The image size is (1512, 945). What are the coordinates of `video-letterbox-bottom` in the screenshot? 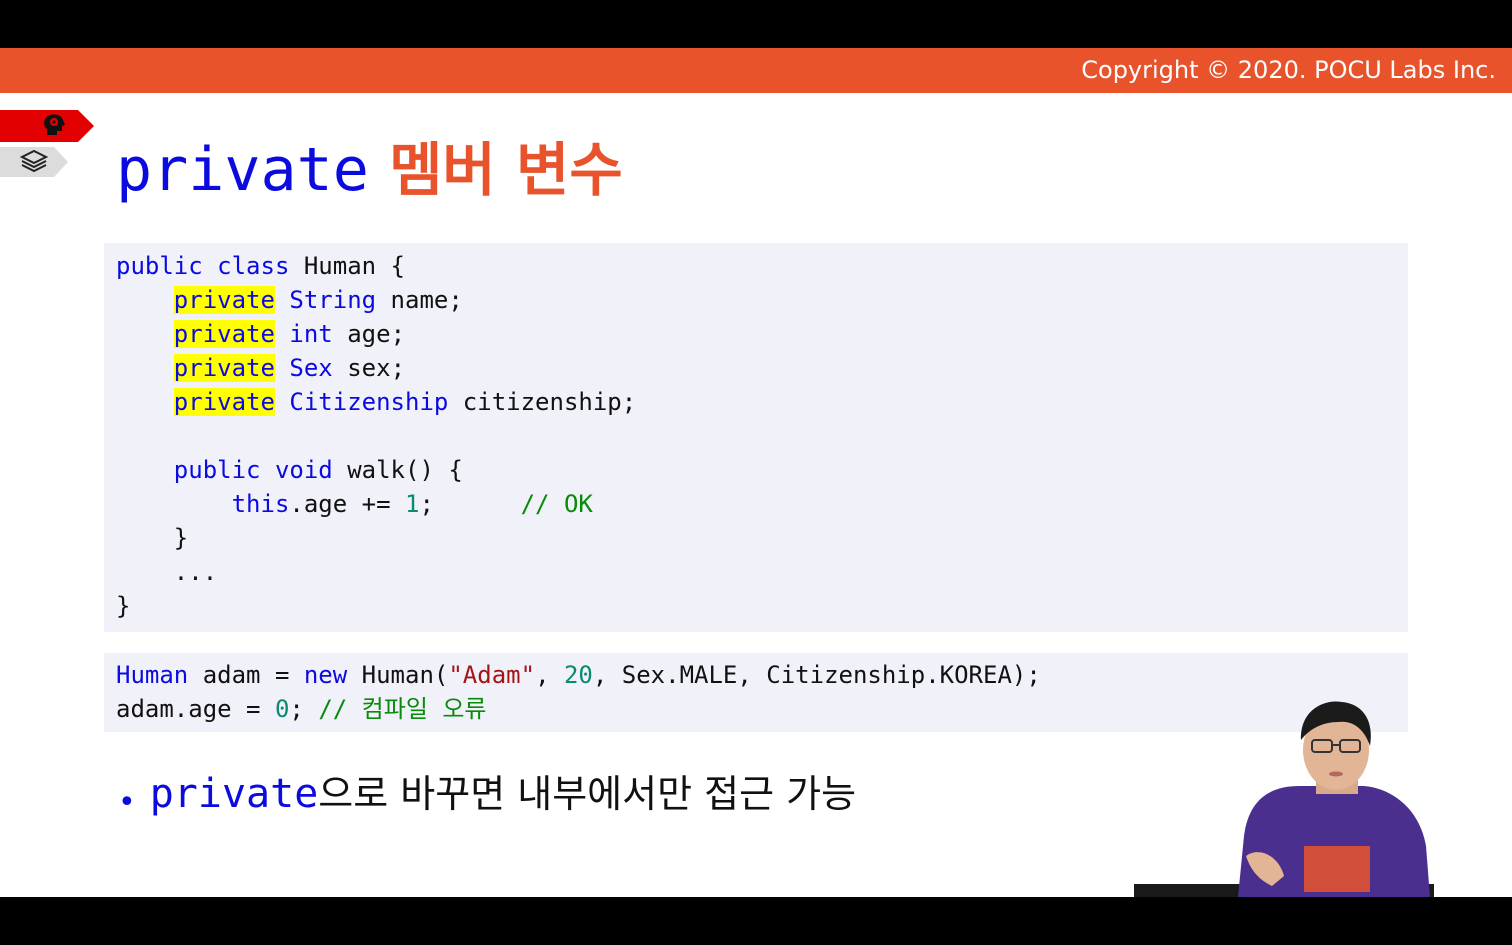 It's located at (756, 921).